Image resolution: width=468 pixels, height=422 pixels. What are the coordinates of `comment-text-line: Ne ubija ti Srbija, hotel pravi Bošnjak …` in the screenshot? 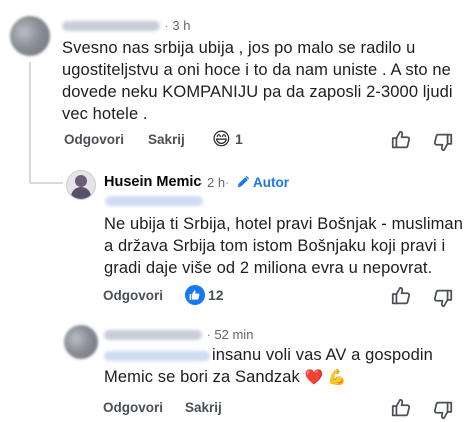 It's located at (283, 224).